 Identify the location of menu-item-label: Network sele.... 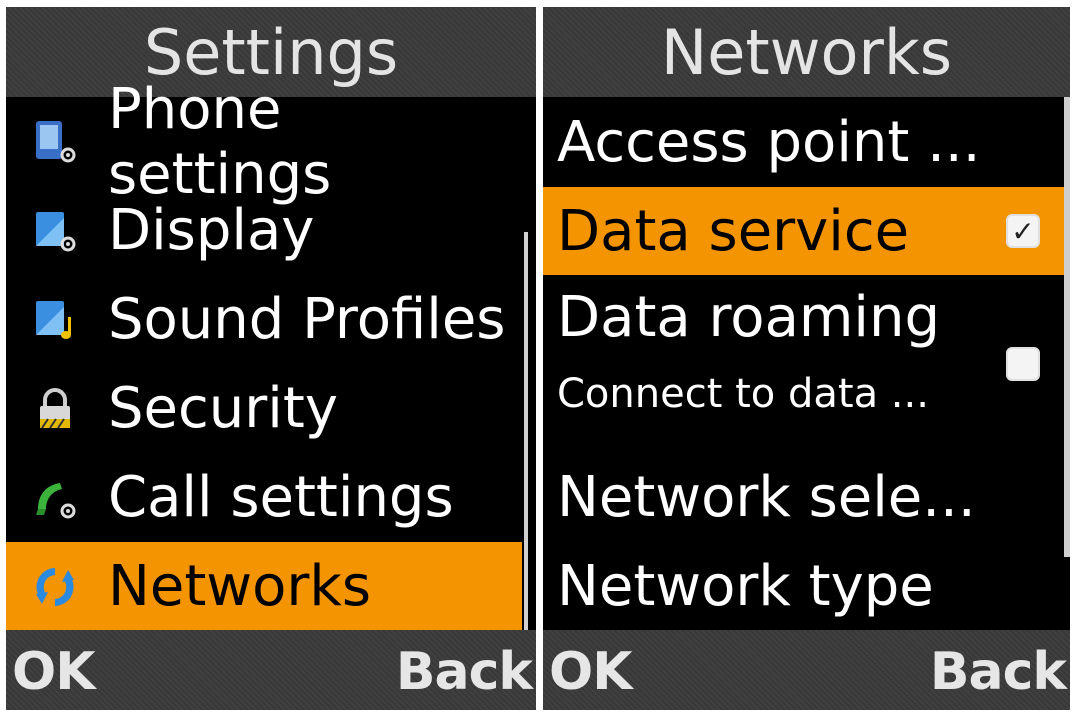
(766, 497).